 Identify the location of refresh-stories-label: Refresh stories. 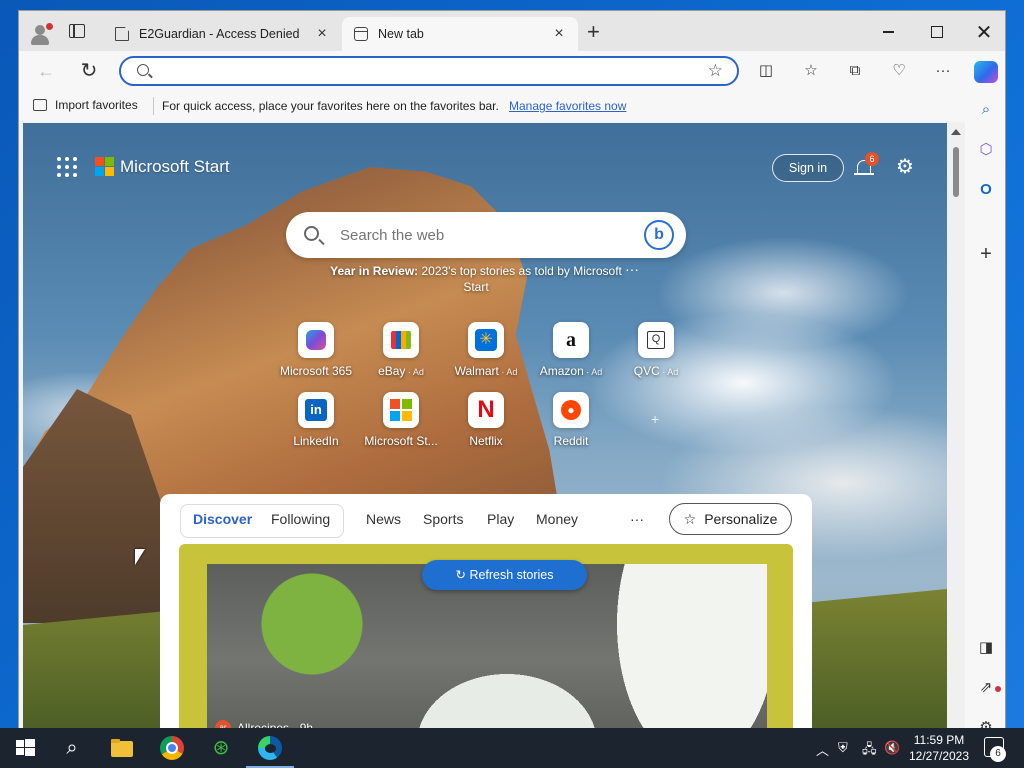
(511, 575).